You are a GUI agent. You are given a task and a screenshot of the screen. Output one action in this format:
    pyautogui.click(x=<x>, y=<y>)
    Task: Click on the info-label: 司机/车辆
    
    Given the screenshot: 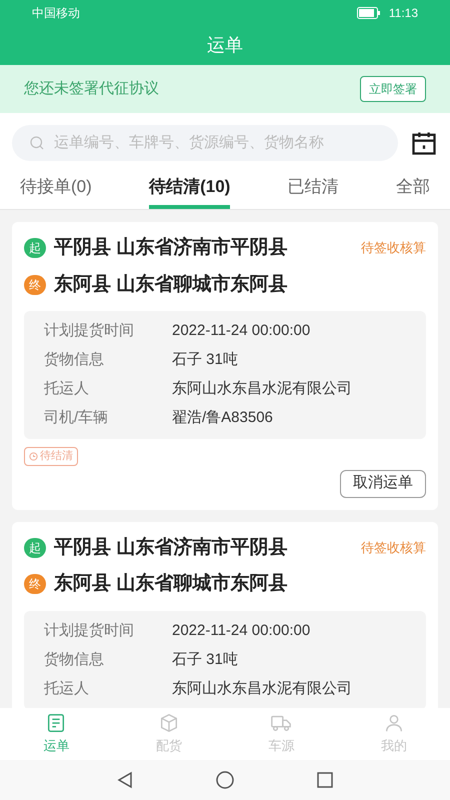 What is the action you would take?
    pyautogui.click(x=77, y=418)
    